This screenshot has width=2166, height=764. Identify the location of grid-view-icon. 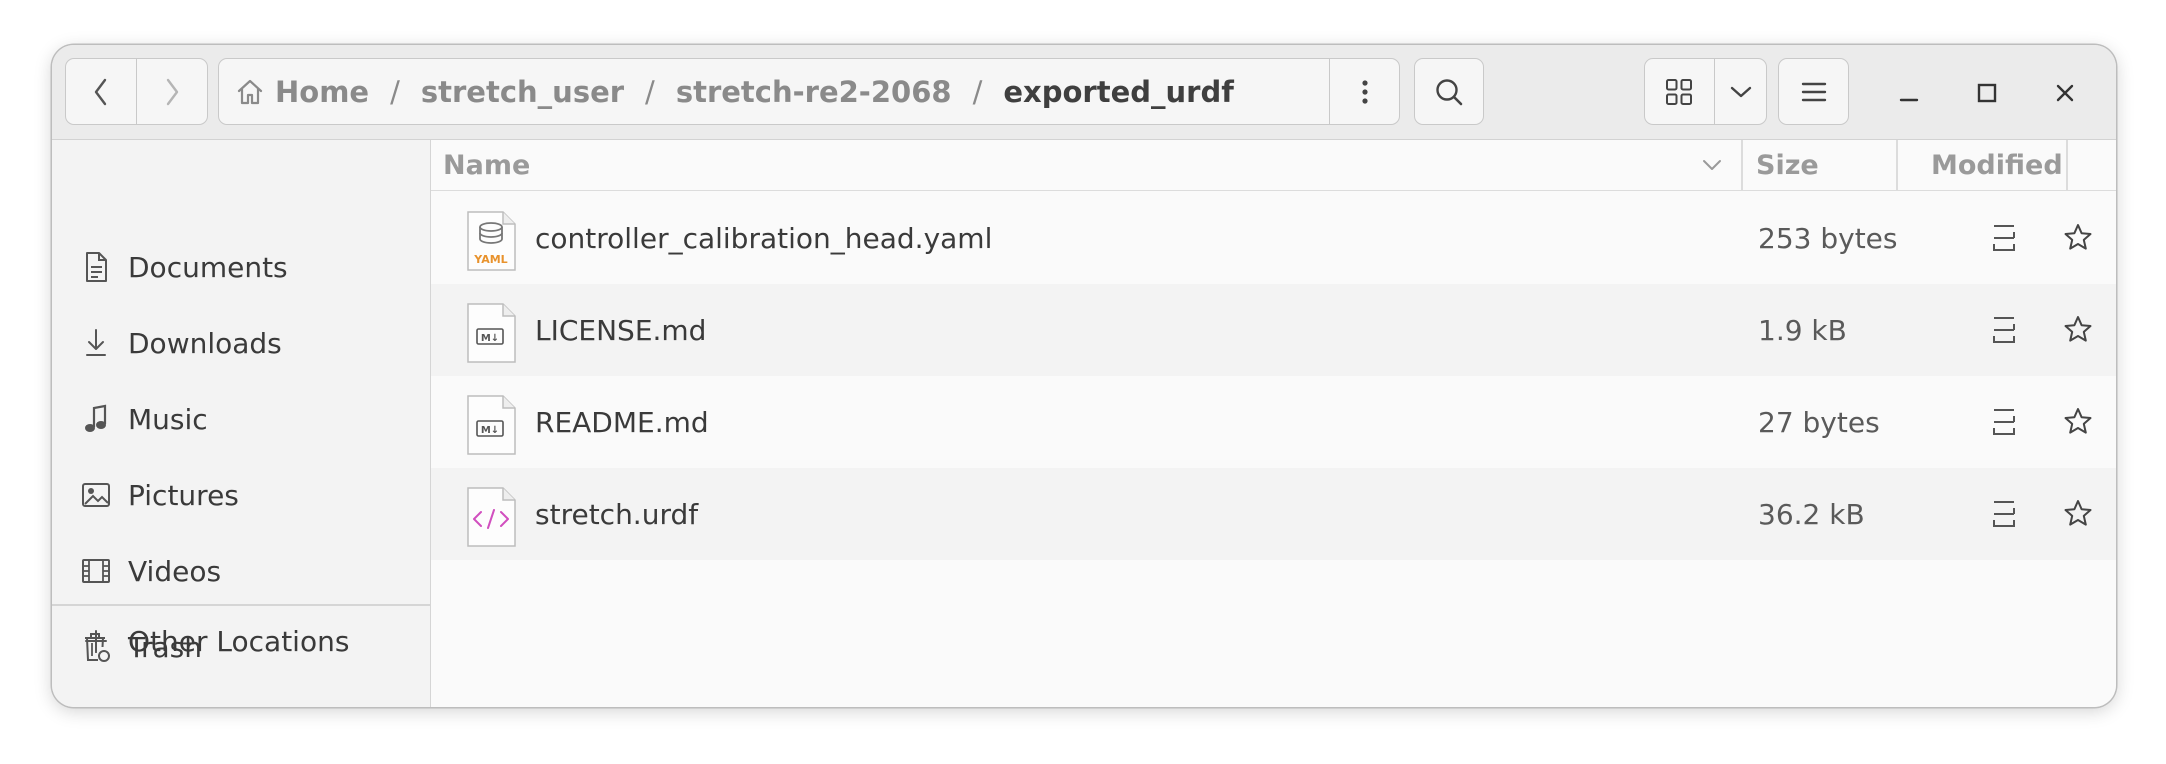
(1679, 91).